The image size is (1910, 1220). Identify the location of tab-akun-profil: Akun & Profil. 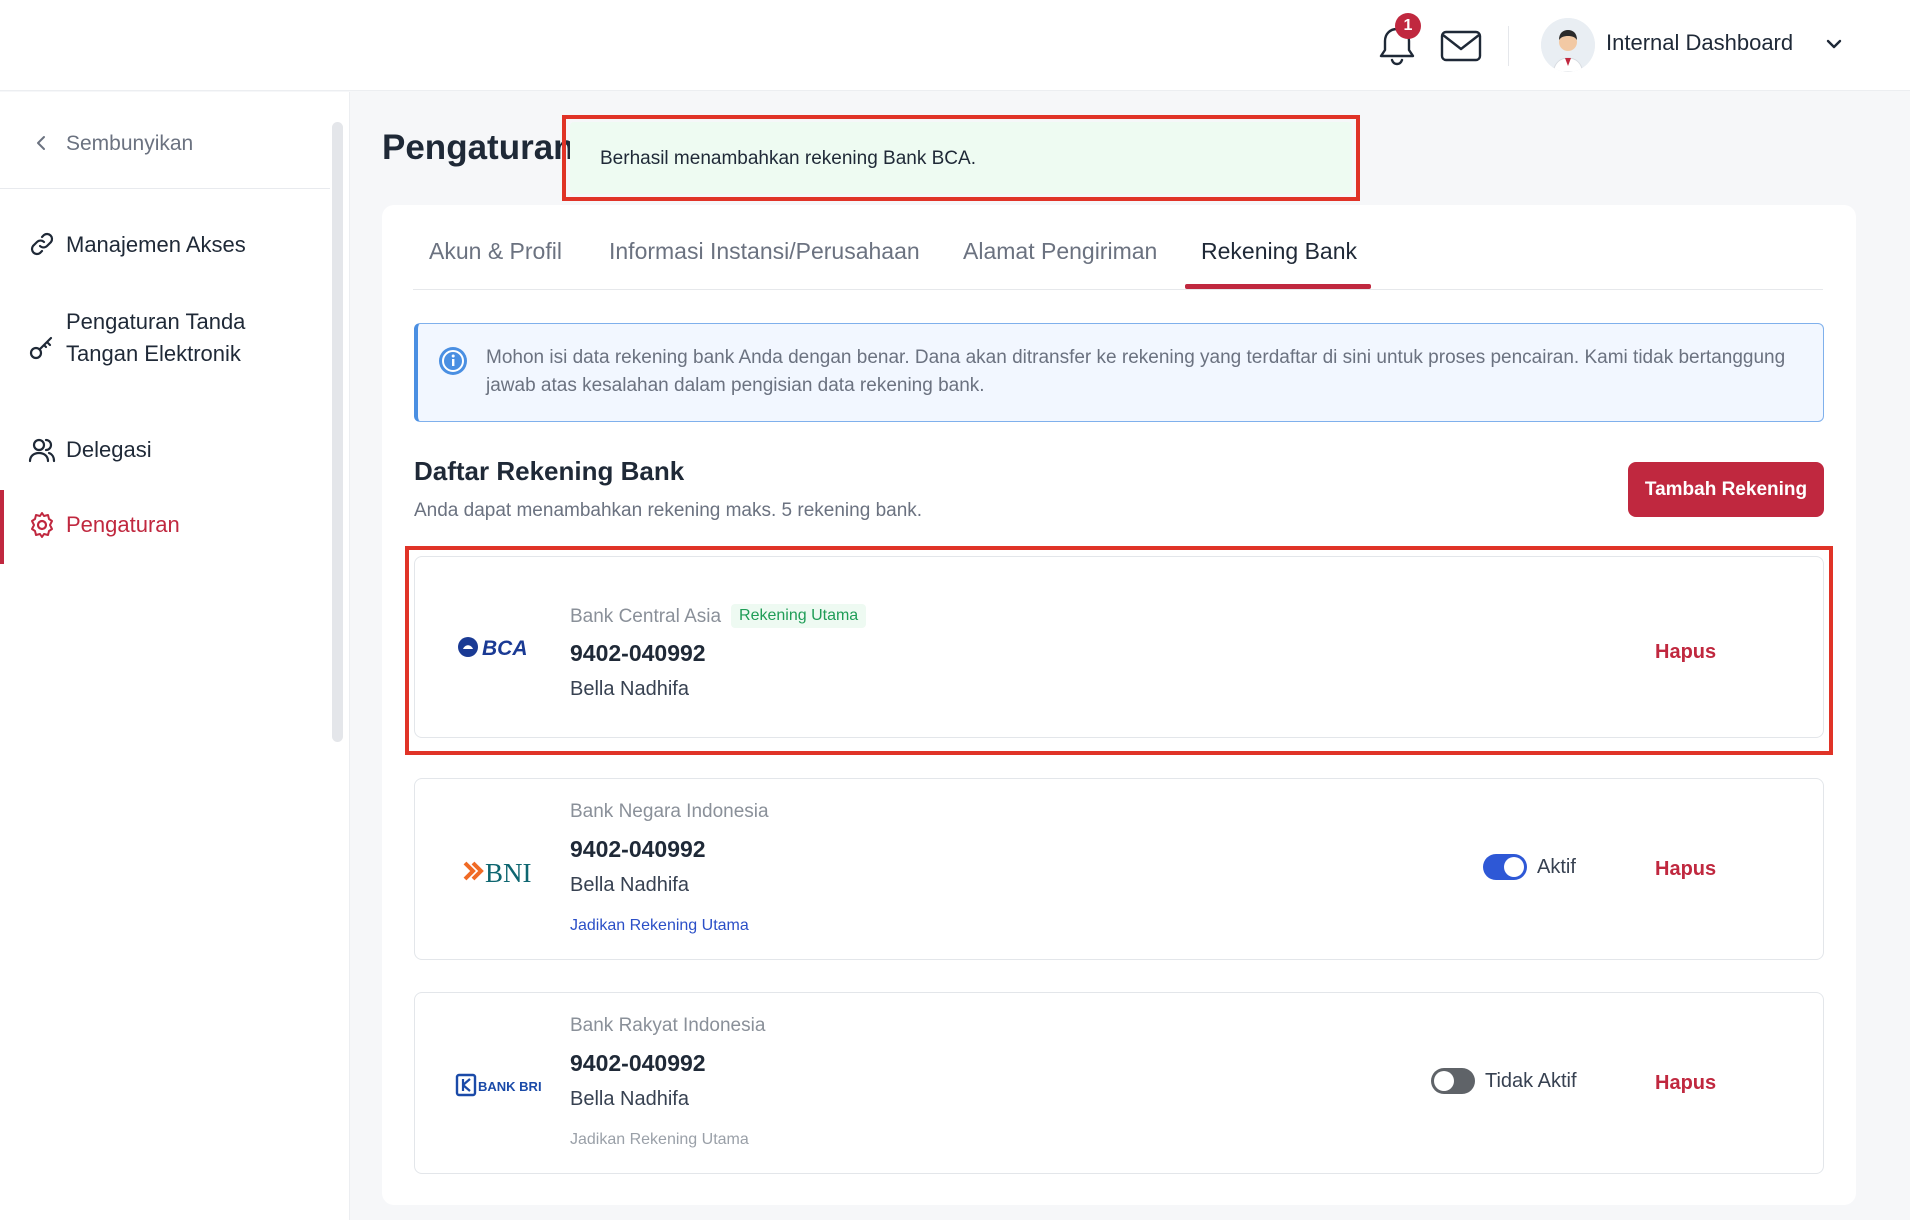
(495, 251).